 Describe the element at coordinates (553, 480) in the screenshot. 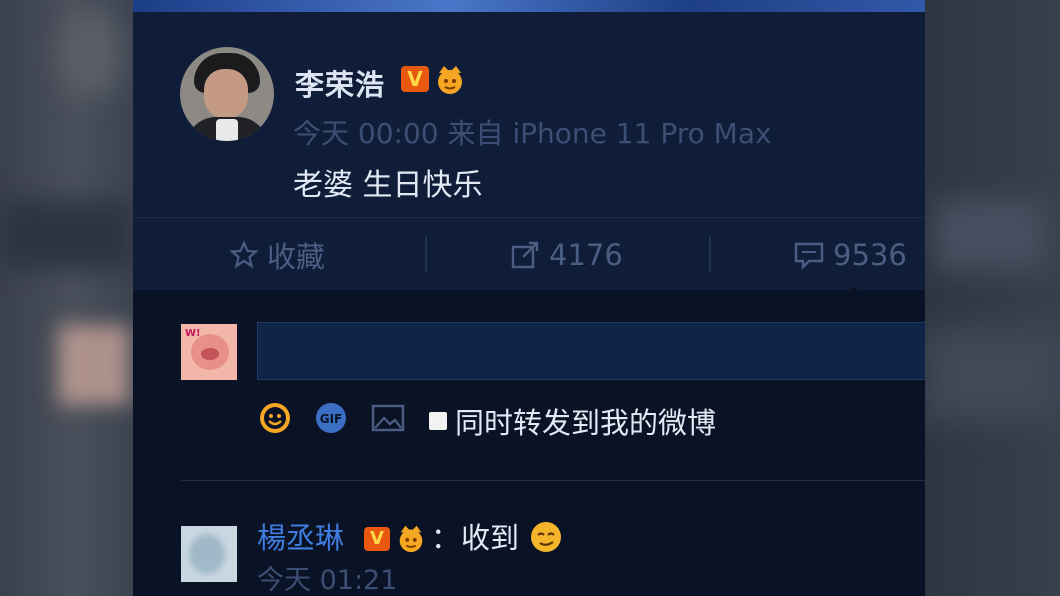

I see `comment-separator` at that location.